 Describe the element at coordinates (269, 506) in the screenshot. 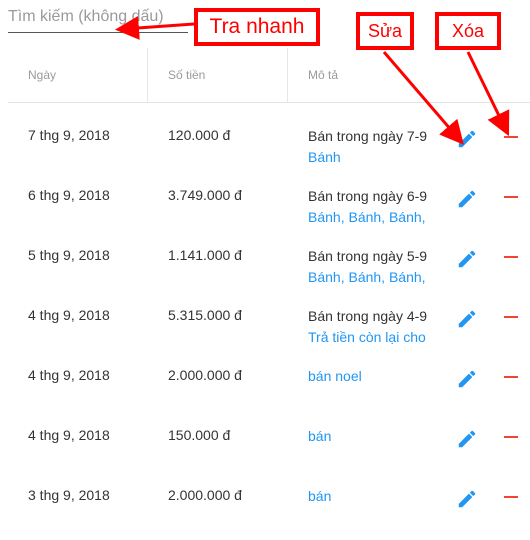

I see `table-row: 3 thg 9, 2018 2.000.000 đ bán` at that location.